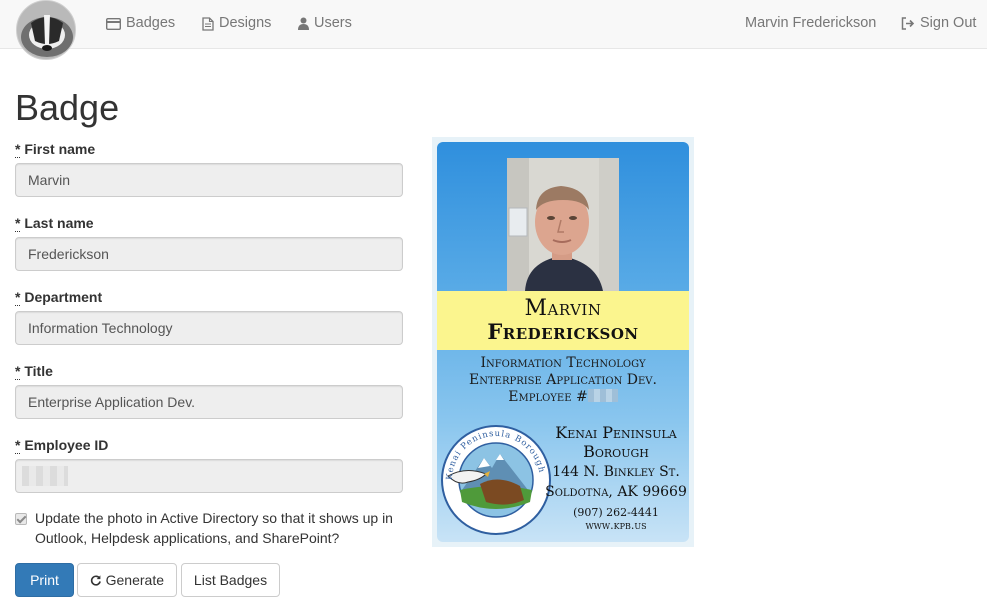 The image size is (987, 609). Describe the element at coordinates (333, 23) in the screenshot. I see `nav-users-label: Users` at that location.